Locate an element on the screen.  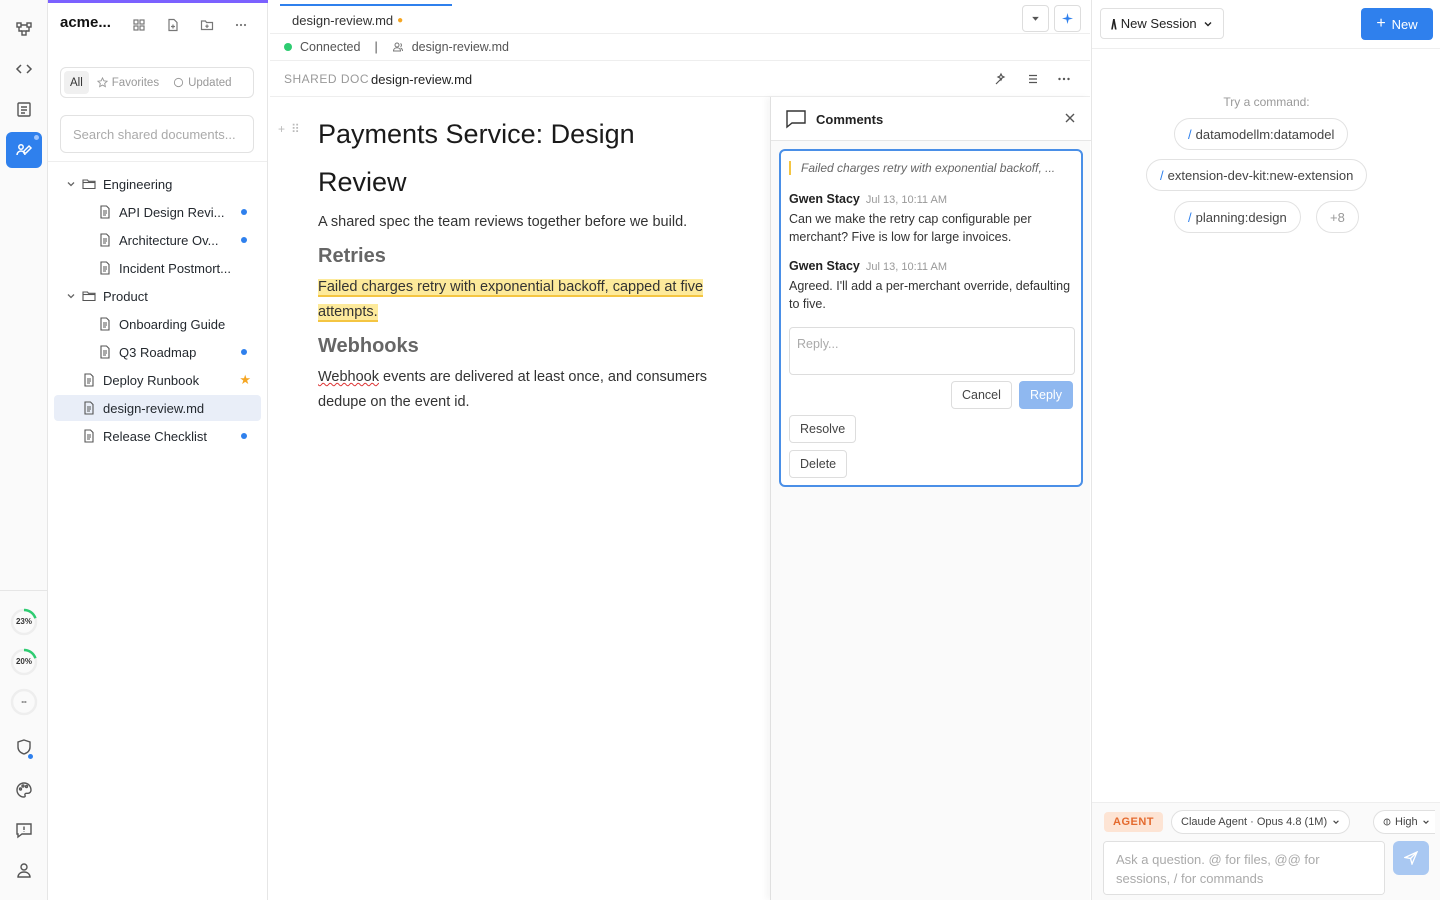
filter-all: All is located at coordinates (76, 82).